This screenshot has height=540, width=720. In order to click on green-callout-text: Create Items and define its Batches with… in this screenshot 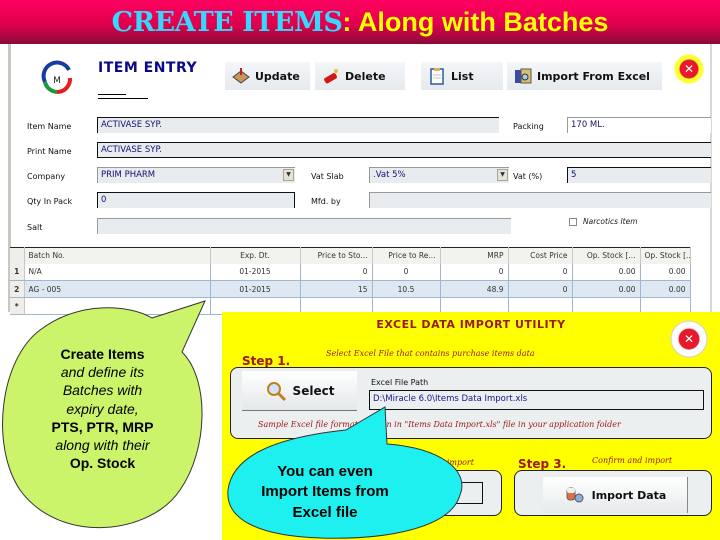, I will do `click(102, 408)`.